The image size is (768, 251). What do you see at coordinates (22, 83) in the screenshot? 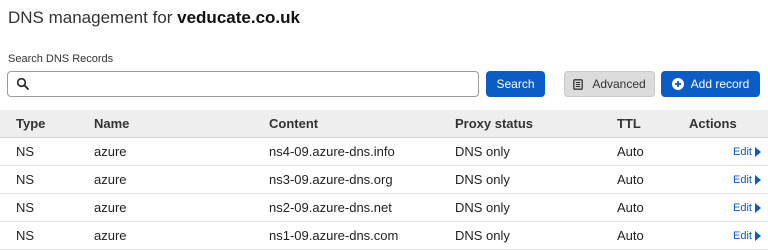
I see `search-icon` at bounding box center [22, 83].